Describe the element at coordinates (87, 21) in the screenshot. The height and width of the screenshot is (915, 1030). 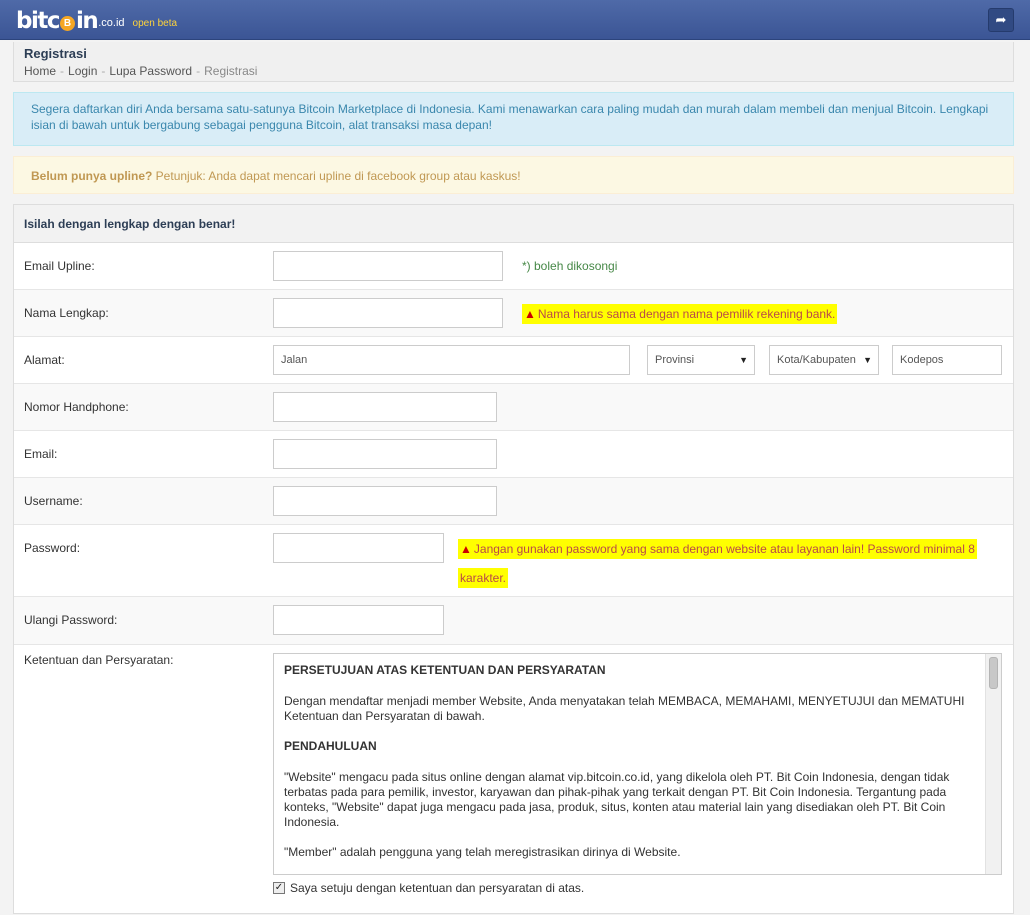
I see `logo-text-b: in` at that location.